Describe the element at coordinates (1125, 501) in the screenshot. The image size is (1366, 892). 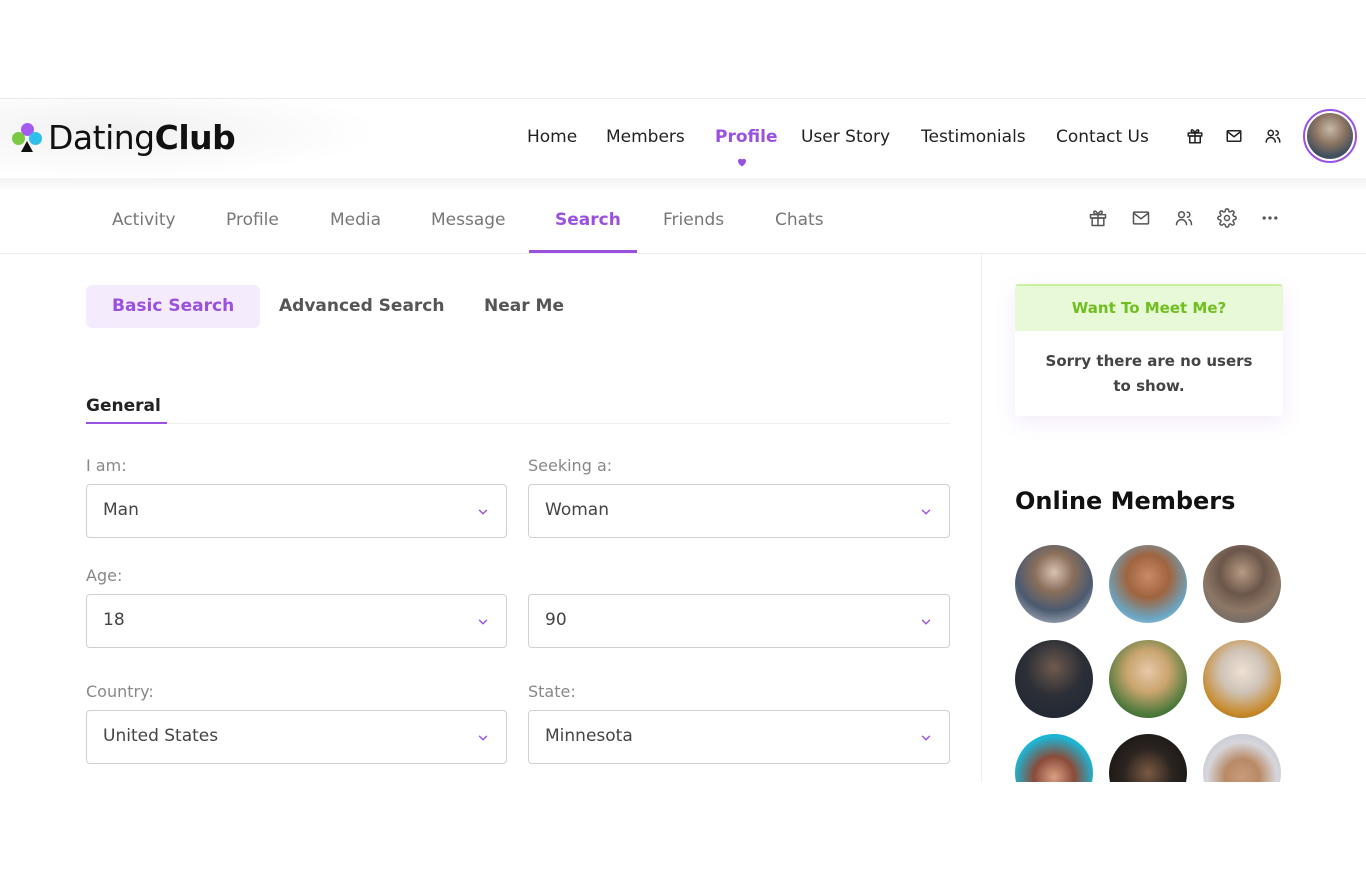
I see `online-members-title: Online Members` at that location.